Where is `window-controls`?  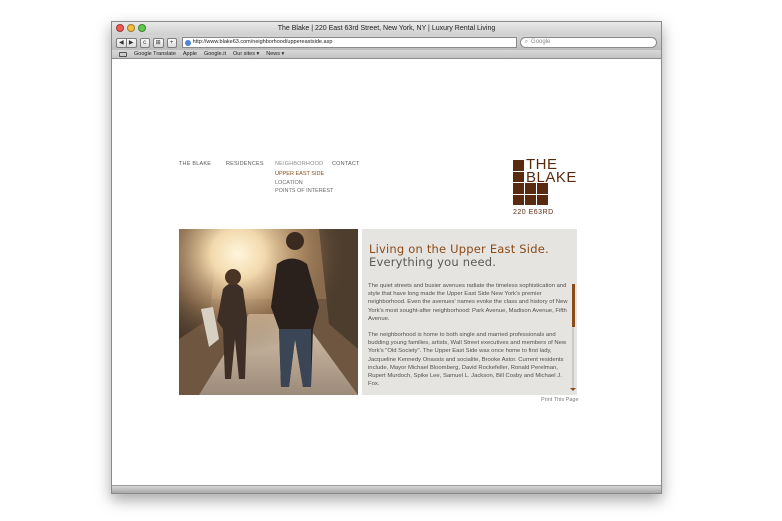 window-controls is located at coordinates (131, 28).